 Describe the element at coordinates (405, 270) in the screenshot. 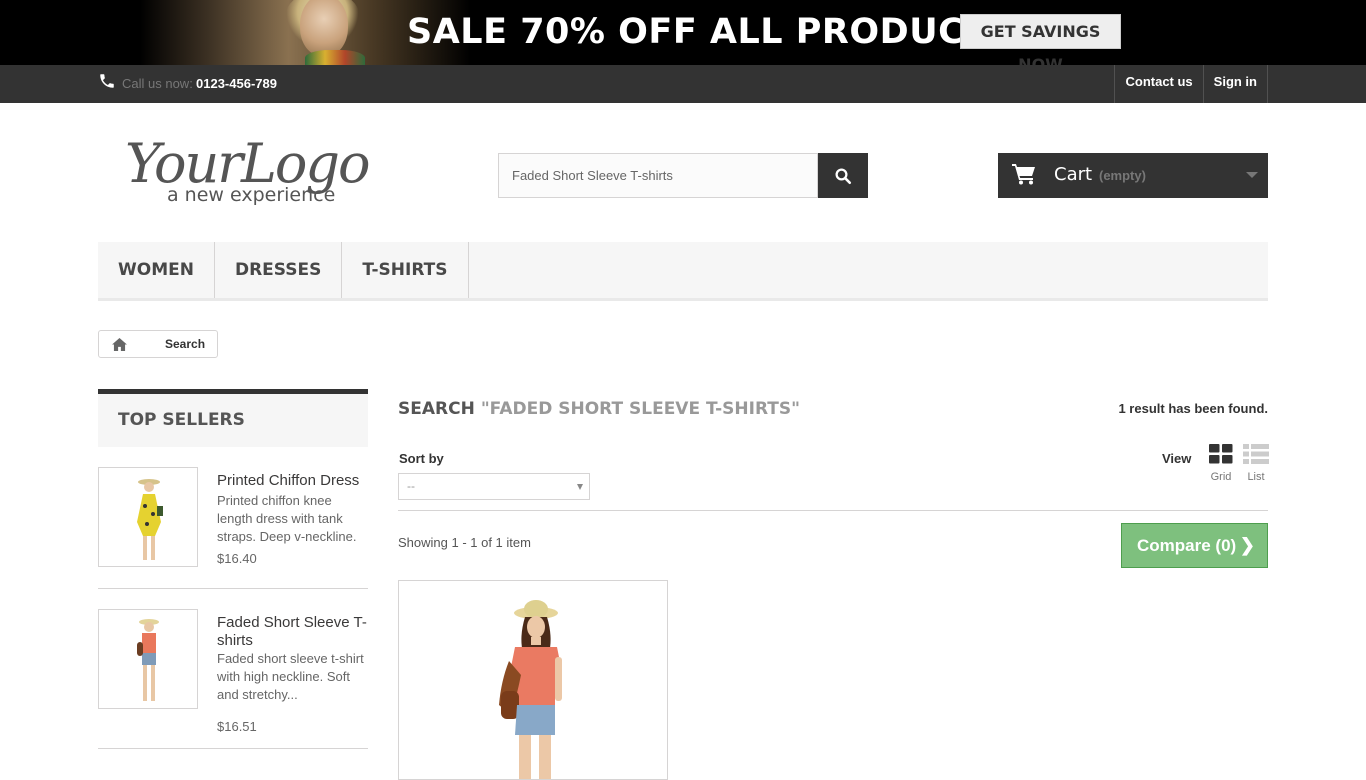

I see `menu-item-t-shirts: T-SHIRTS` at that location.